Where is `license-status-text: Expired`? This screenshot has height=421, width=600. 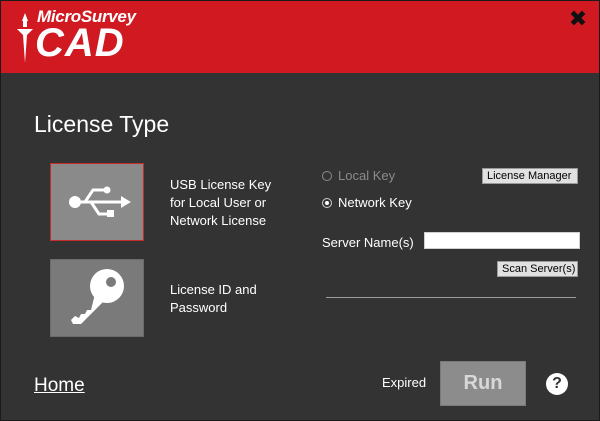
license-status-text: Expired is located at coordinates (404, 382).